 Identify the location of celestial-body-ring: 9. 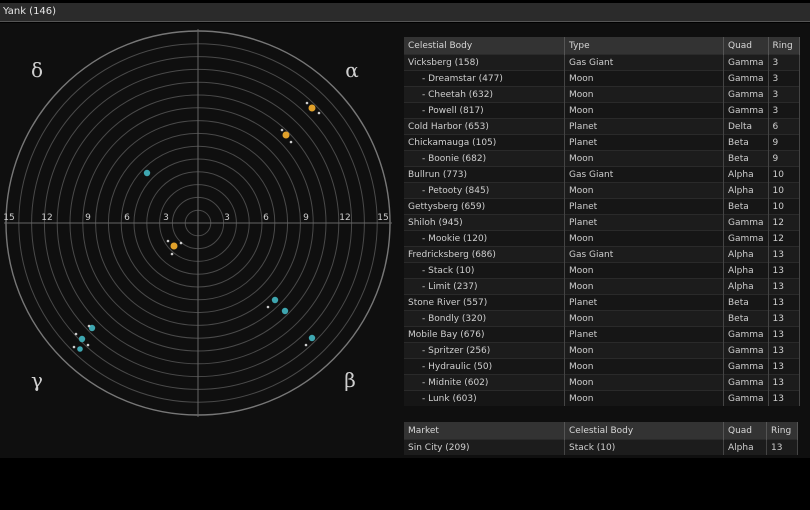
(784, 158).